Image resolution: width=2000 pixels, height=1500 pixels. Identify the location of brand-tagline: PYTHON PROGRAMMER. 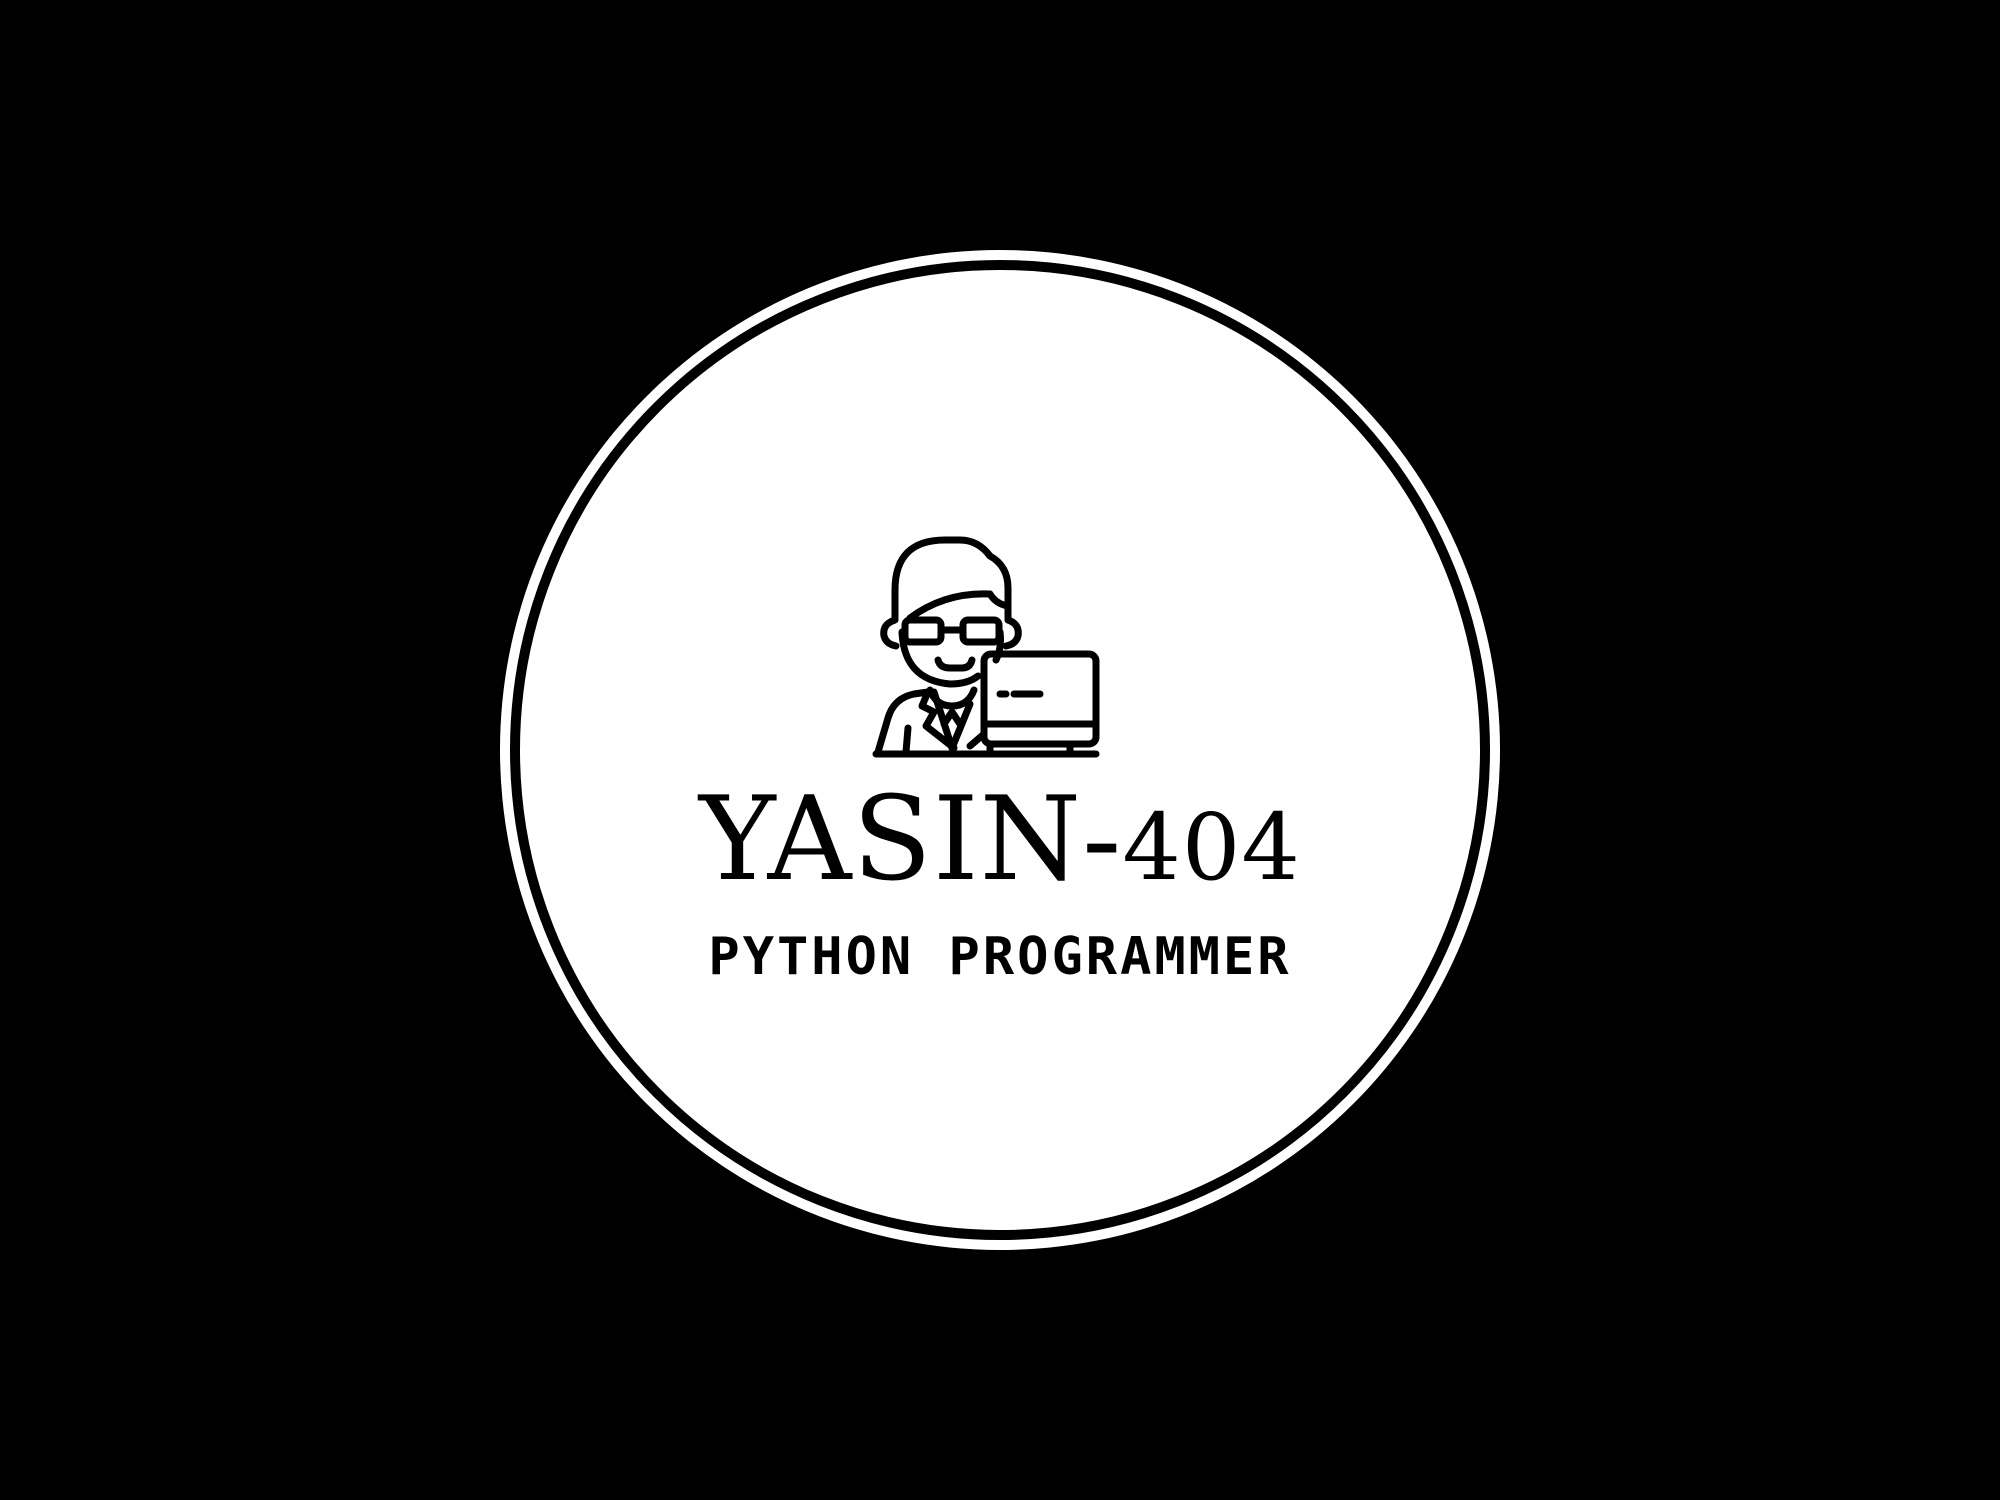
(1000, 957).